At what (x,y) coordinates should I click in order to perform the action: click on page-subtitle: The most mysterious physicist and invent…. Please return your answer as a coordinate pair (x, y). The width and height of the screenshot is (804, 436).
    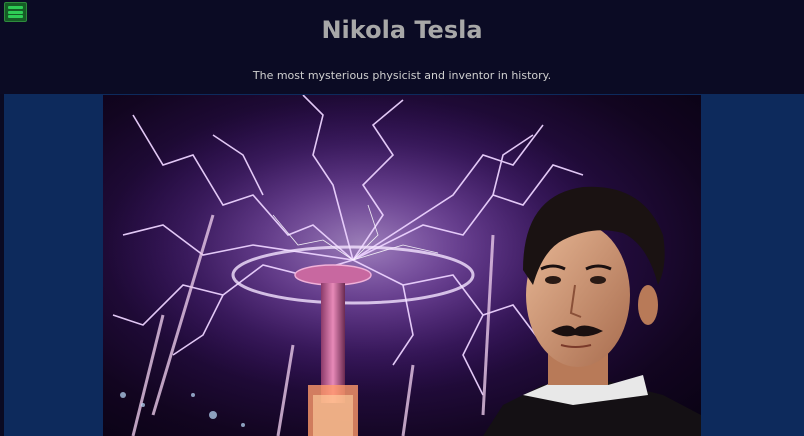
    Looking at the image, I should click on (402, 75).